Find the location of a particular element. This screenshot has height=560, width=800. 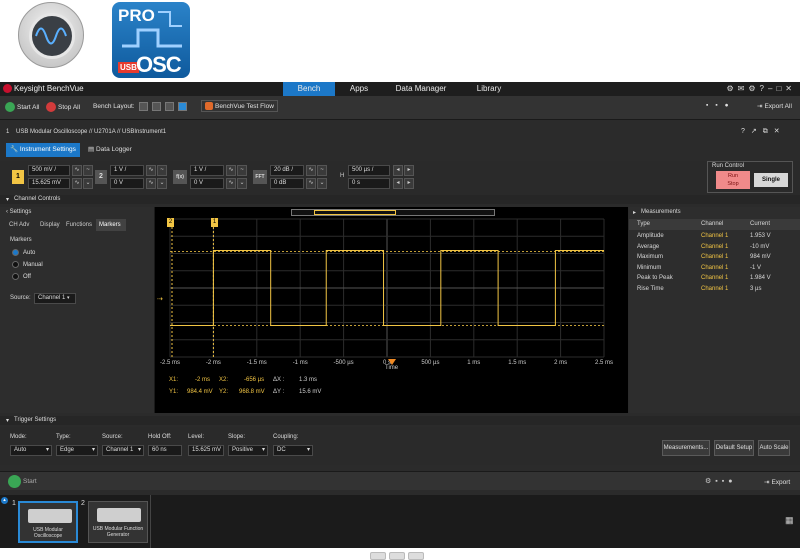

tab-display: Display is located at coordinates (49, 225).